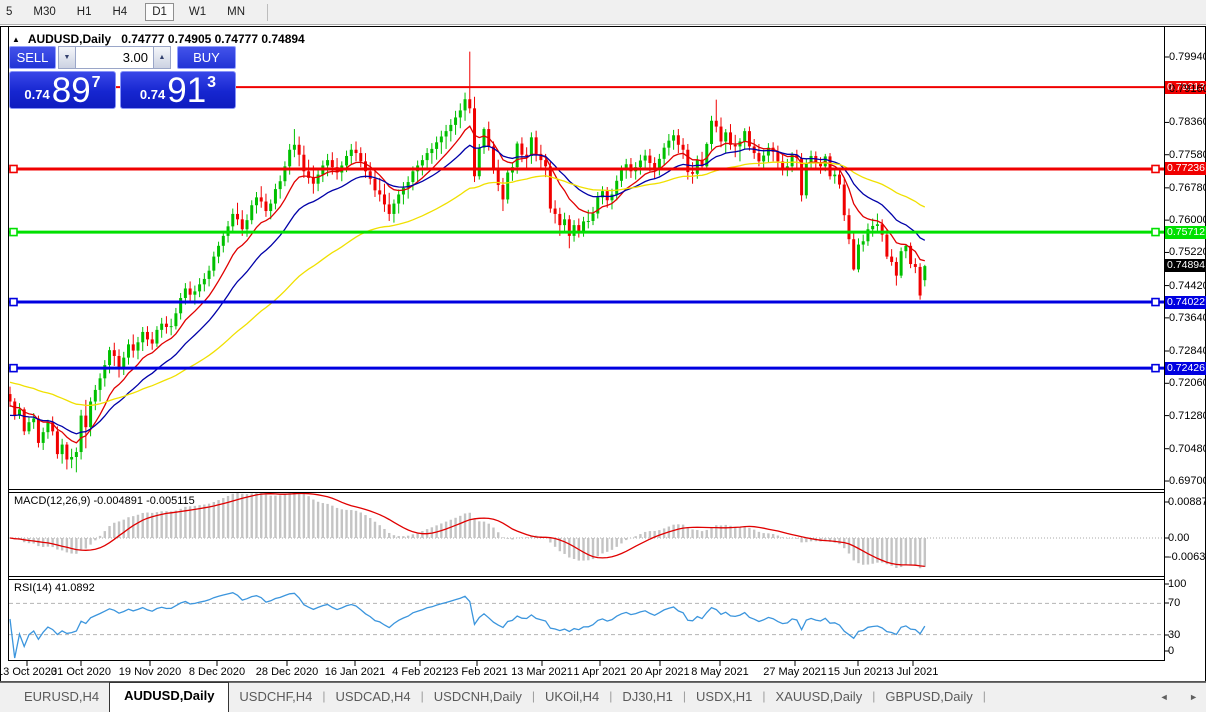 This screenshot has height=712, width=1206. I want to click on chart-symbol-period: AUDUSD,Daily, so click(69, 39).